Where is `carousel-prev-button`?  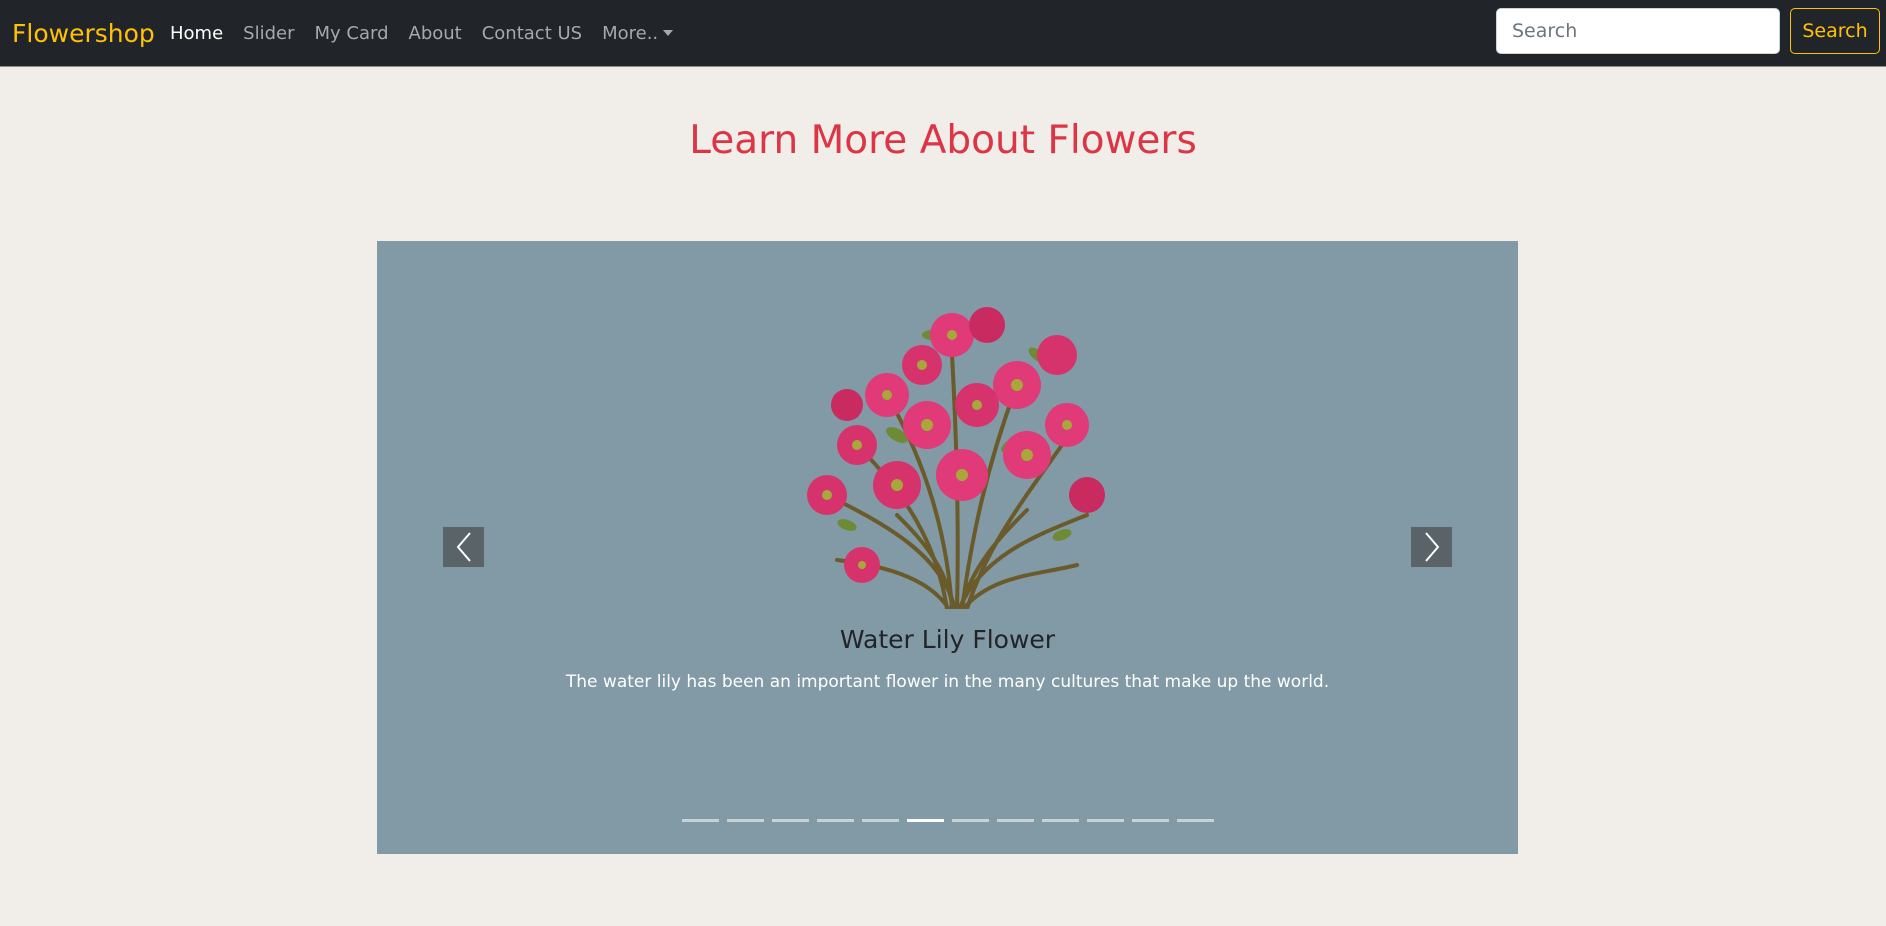 carousel-prev-button is located at coordinates (463, 547).